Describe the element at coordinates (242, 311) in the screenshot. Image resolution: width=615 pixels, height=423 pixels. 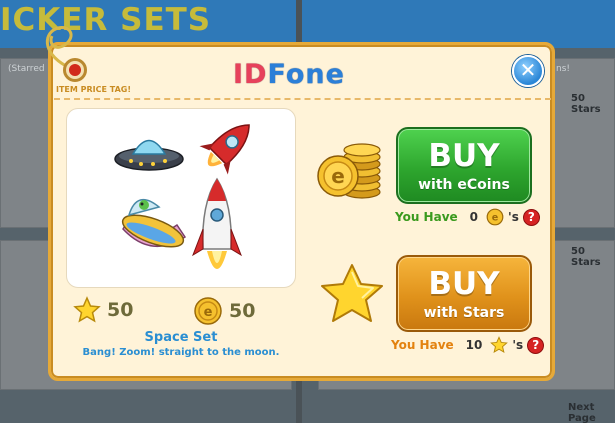
I see `ecoin-cost-value: 50` at that location.